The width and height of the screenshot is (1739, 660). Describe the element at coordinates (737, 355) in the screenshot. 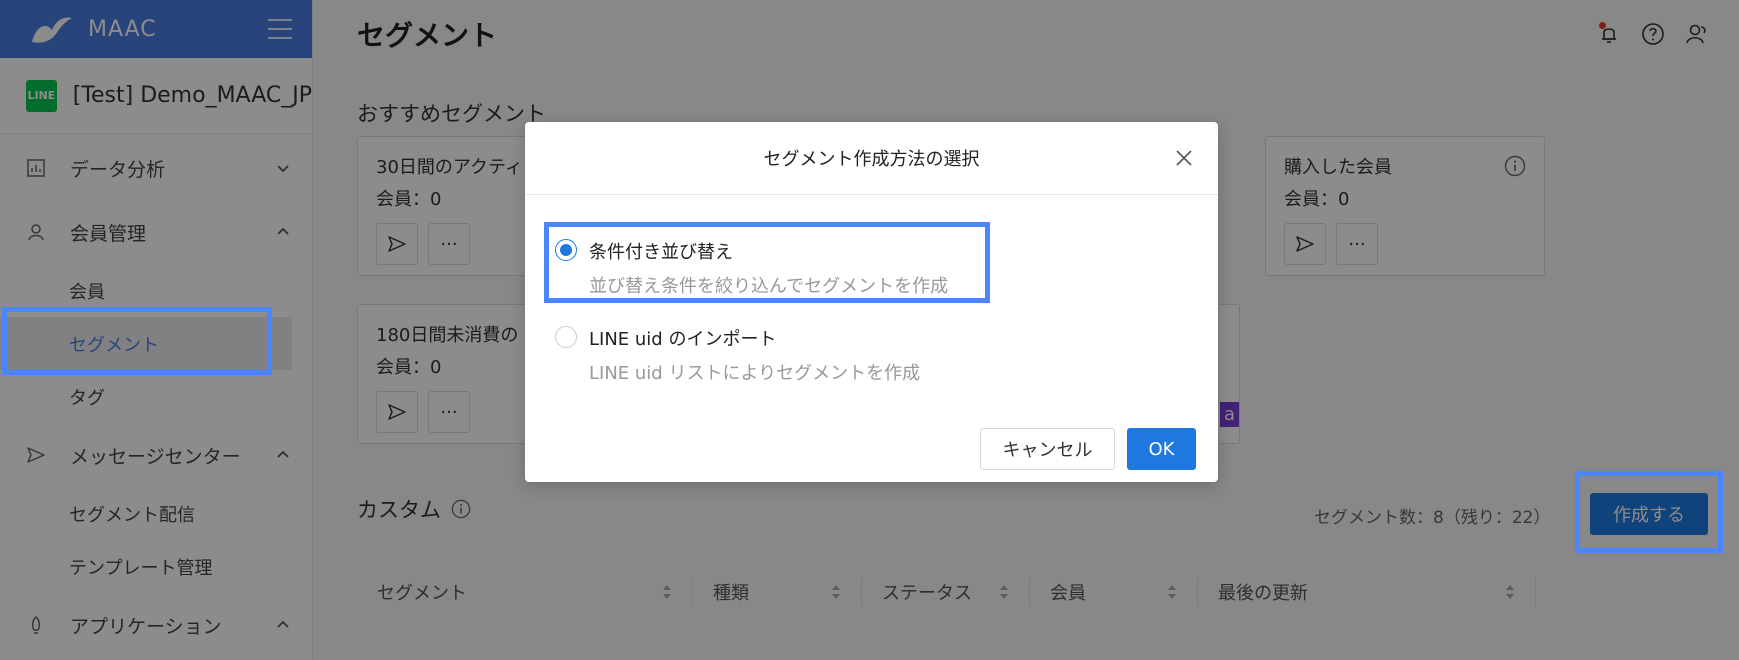

I see `option-line-uid-import: LINE uid のインポート LINE uid リストによりセグメントを作成` at that location.